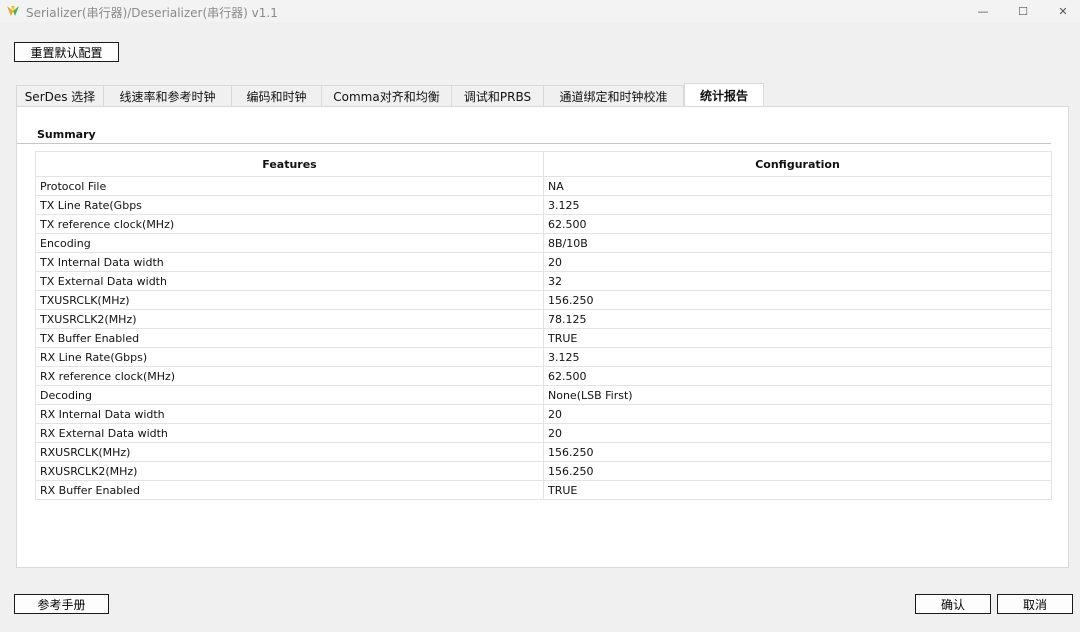  I want to click on cancel-button: 取消, so click(1035, 604).